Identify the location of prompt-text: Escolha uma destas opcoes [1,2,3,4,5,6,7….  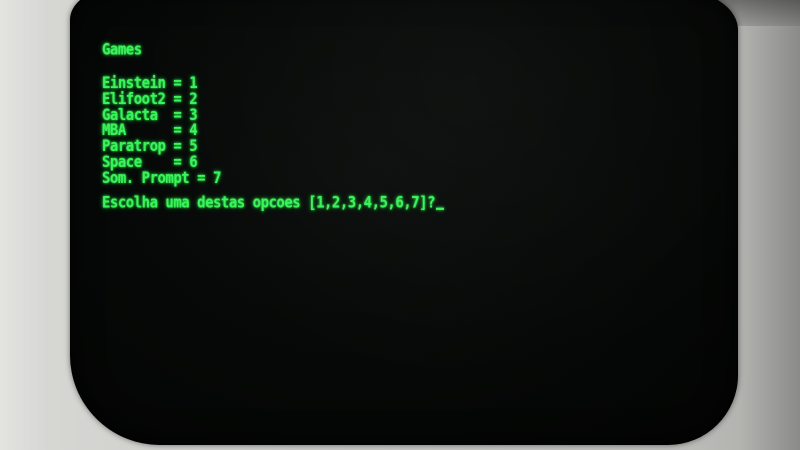
(269, 203).